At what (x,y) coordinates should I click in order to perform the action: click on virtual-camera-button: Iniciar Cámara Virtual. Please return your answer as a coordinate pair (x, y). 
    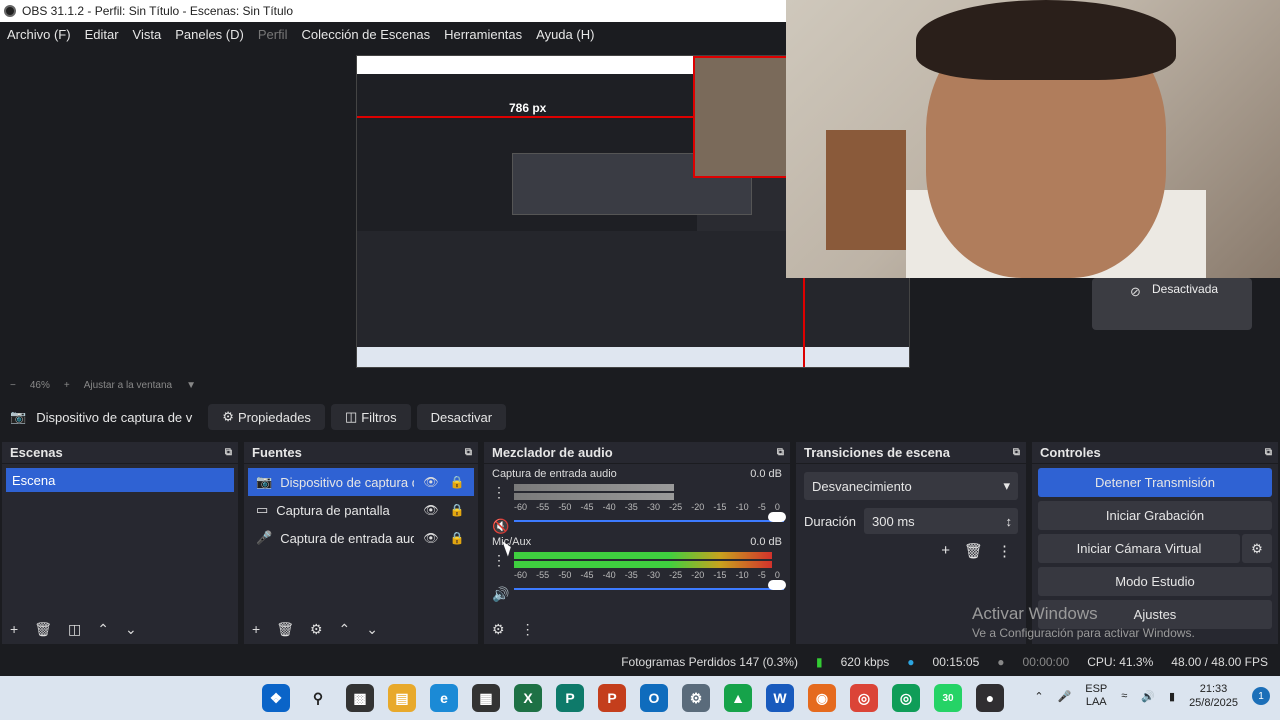
    Looking at the image, I should click on (1139, 548).